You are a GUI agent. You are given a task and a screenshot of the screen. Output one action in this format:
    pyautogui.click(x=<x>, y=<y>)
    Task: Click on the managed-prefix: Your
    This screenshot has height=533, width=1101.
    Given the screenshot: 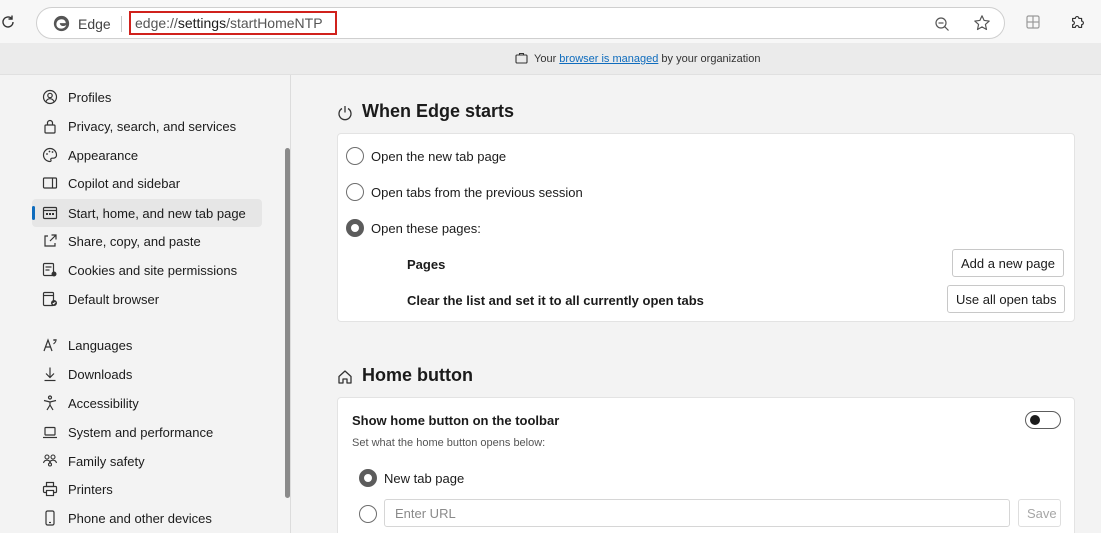 What is the action you would take?
    pyautogui.click(x=547, y=59)
    